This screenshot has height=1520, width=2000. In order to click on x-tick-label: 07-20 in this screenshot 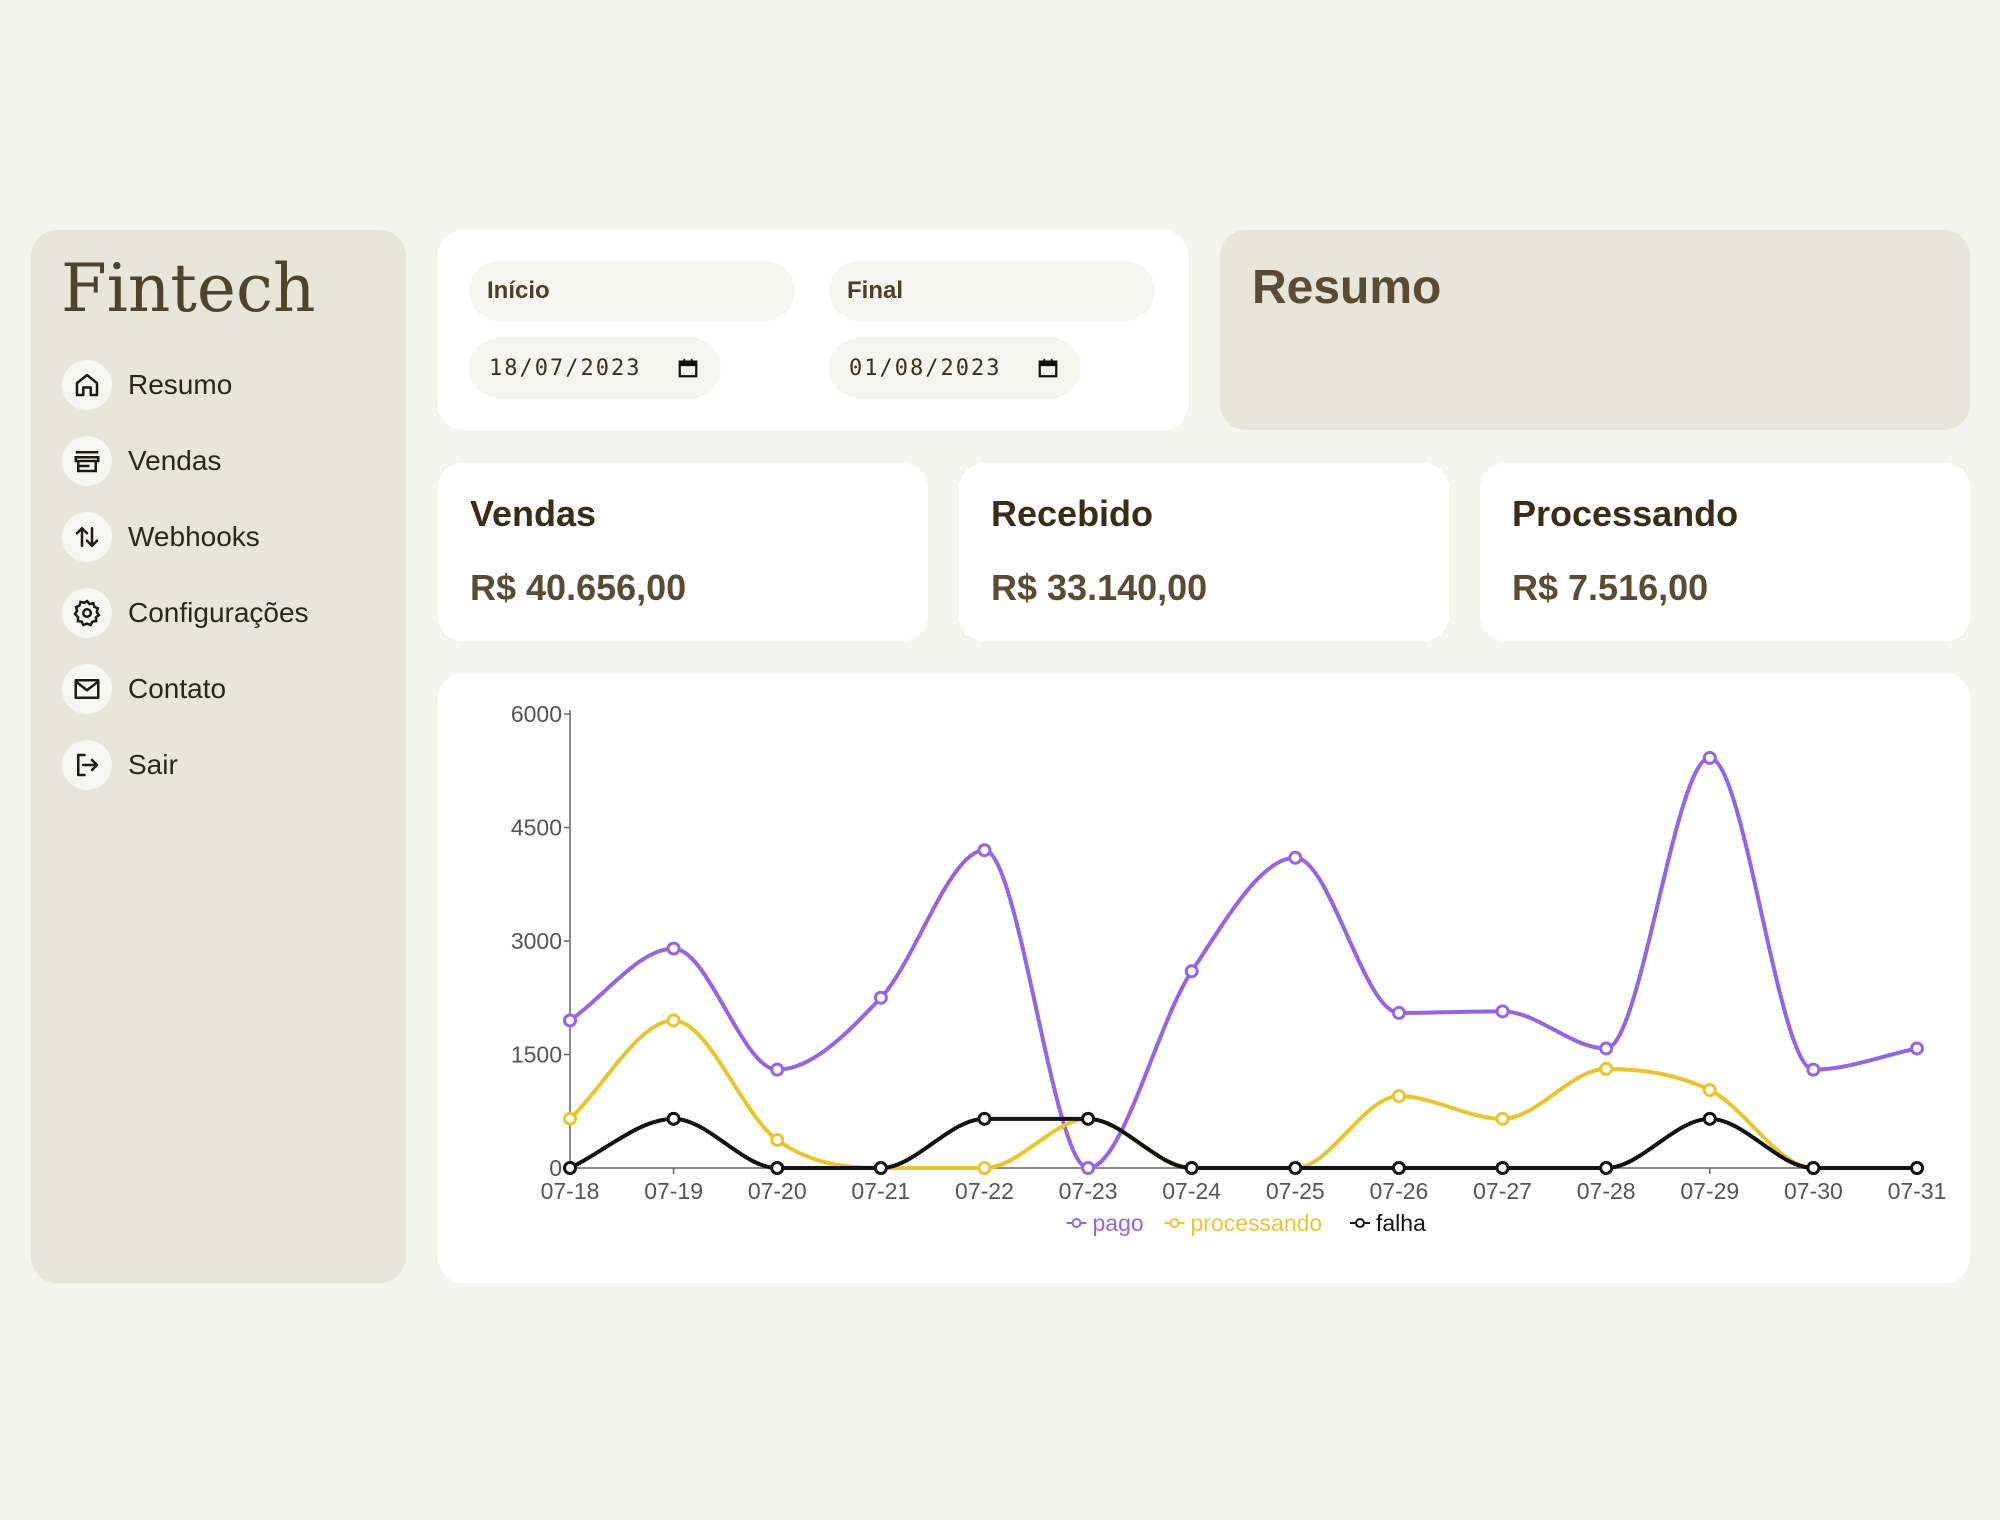, I will do `click(777, 1191)`.